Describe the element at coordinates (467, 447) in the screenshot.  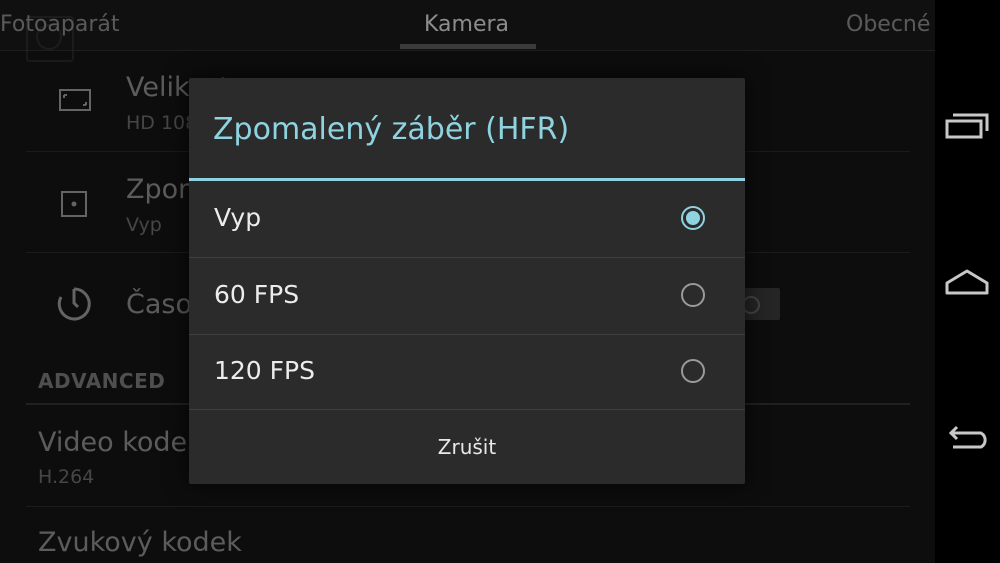
I see `cancel-button: Zrušit` at that location.